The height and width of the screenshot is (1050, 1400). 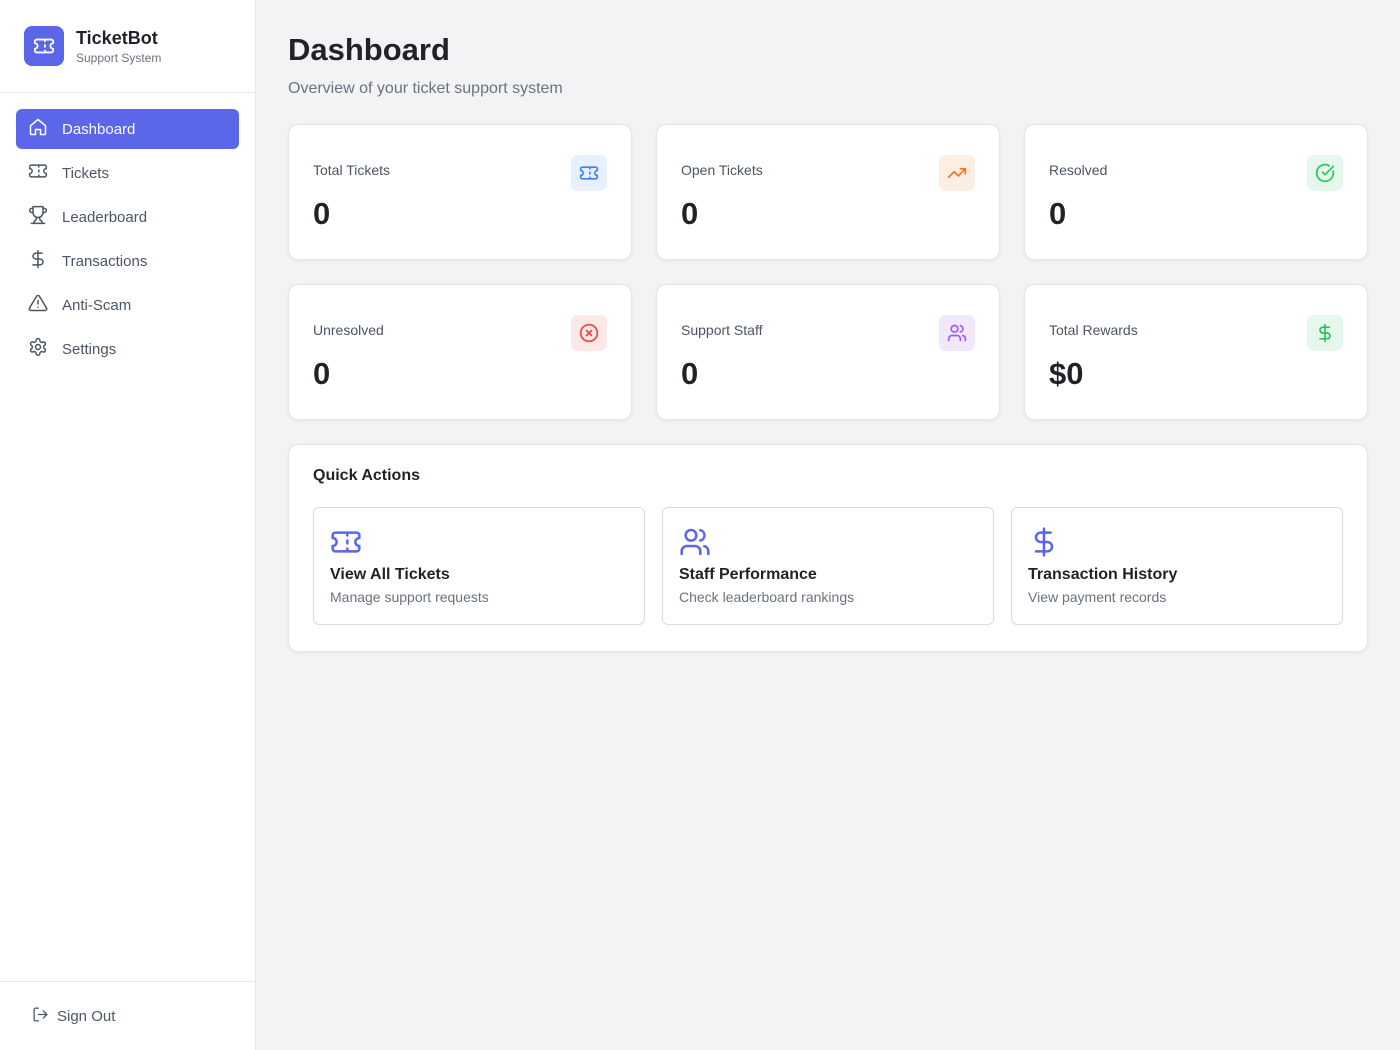 What do you see at coordinates (1196, 352) in the screenshot?
I see `stat-card-total-rewards: Total Rewards $0` at bounding box center [1196, 352].